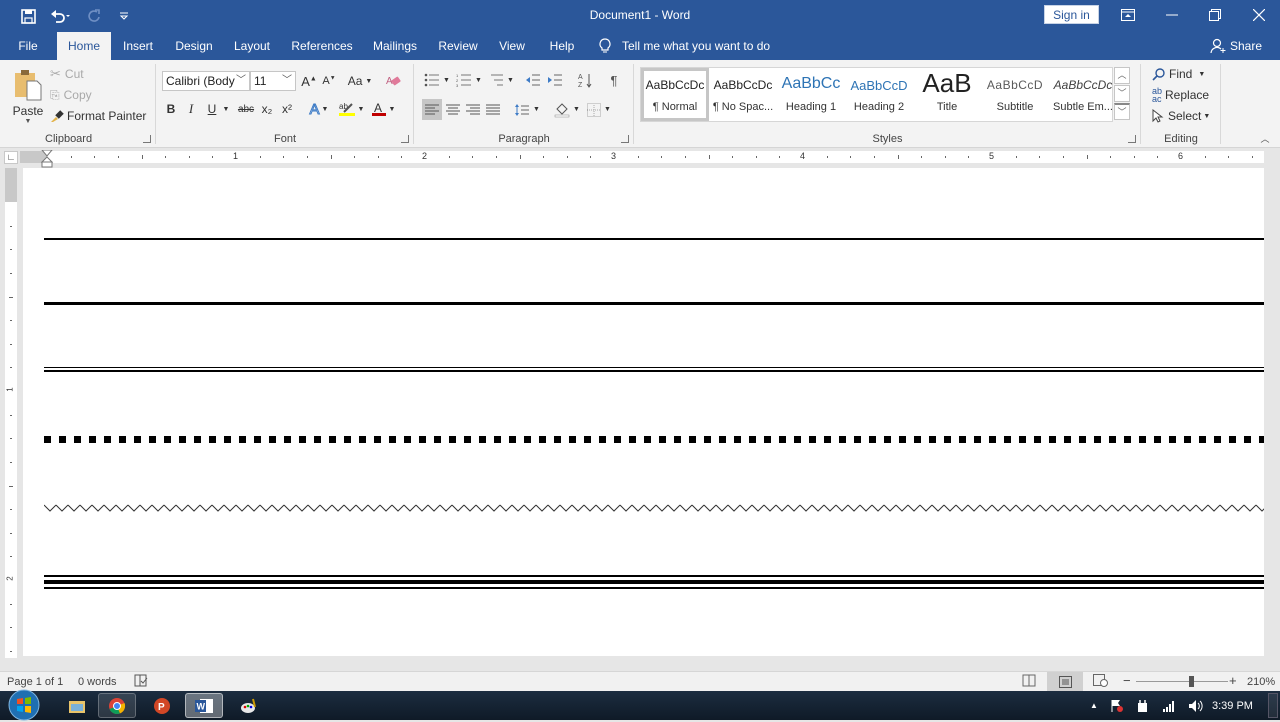  Describe the element at coordinates (117, 705) in the screenshot. I see `taskbar-chrome` at that location.